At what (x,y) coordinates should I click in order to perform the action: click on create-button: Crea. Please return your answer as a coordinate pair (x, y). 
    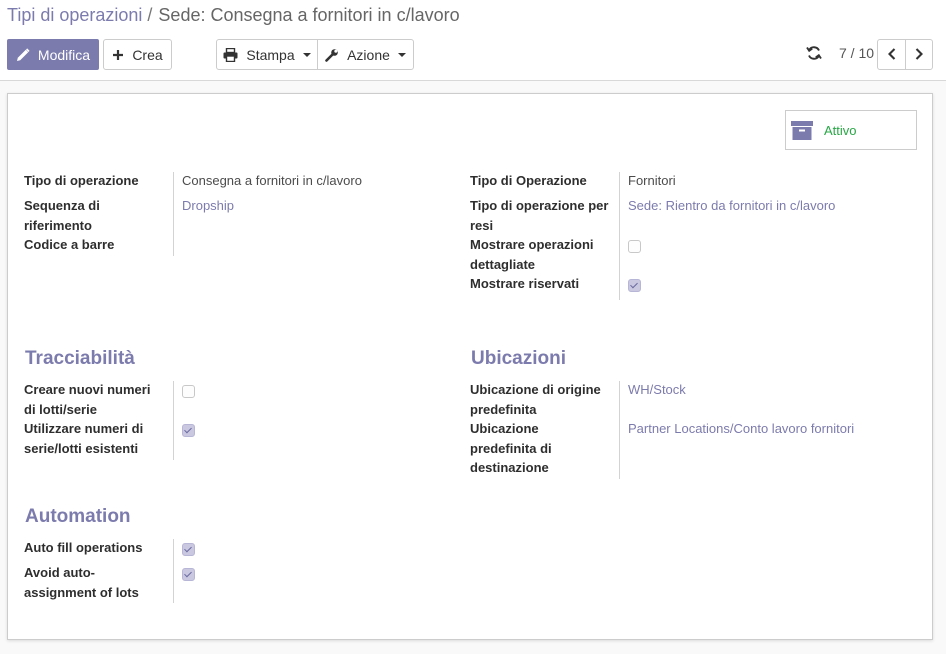
    Looking at the image, I should click on (137, 54).